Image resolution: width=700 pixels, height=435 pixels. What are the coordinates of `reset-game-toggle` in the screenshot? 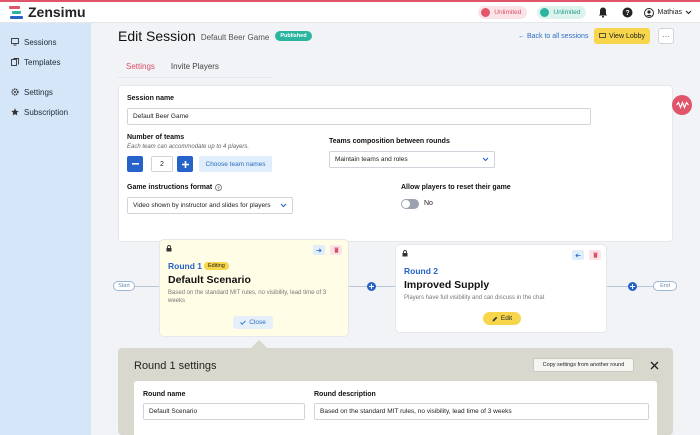 It's located at (410, 204).